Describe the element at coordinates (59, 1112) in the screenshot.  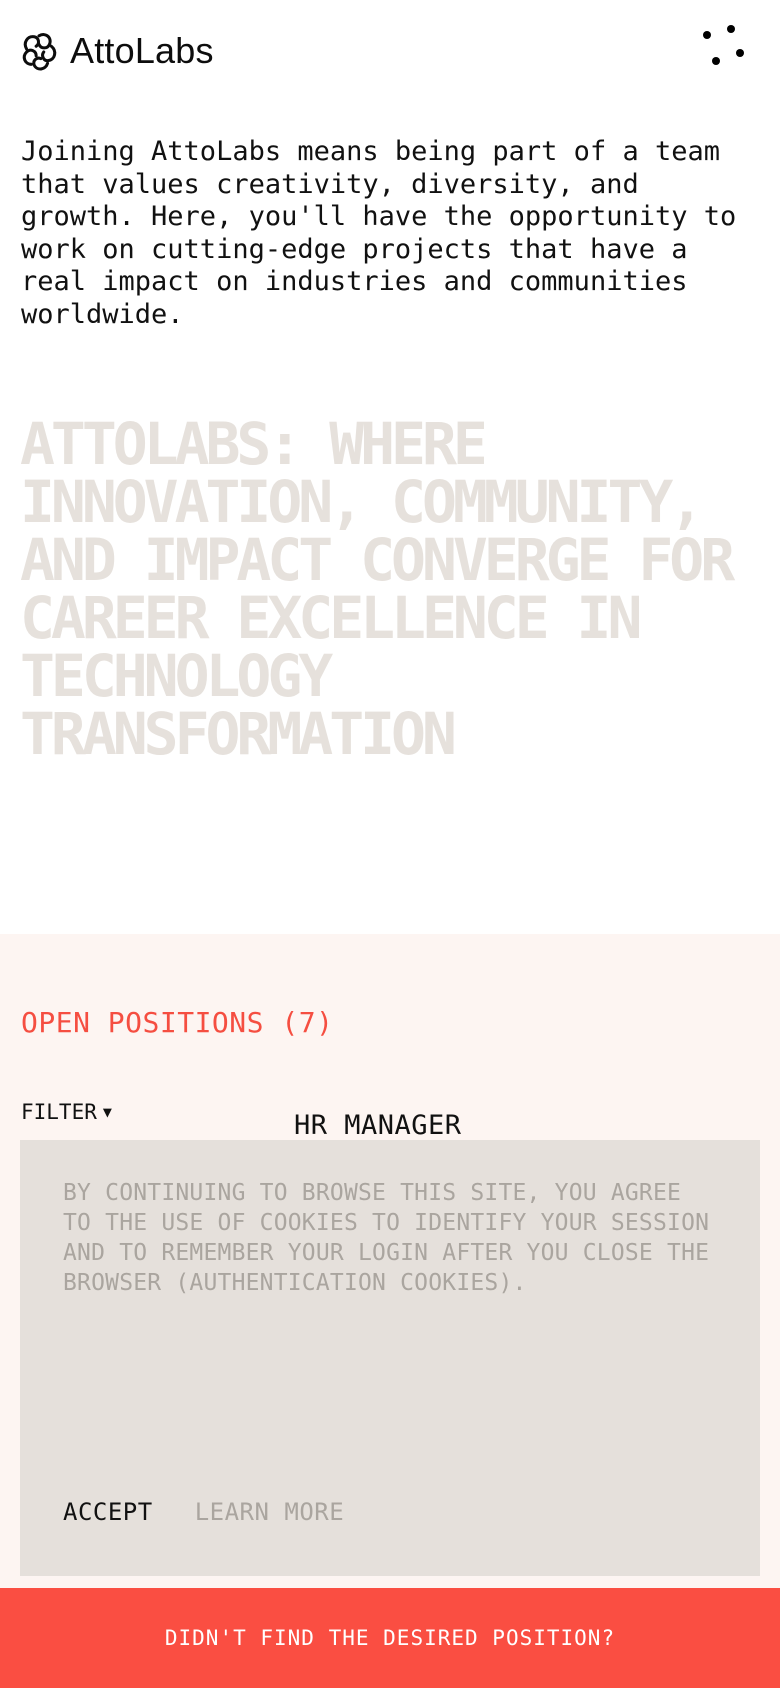
I see `filter-label: FILTER` at that location.